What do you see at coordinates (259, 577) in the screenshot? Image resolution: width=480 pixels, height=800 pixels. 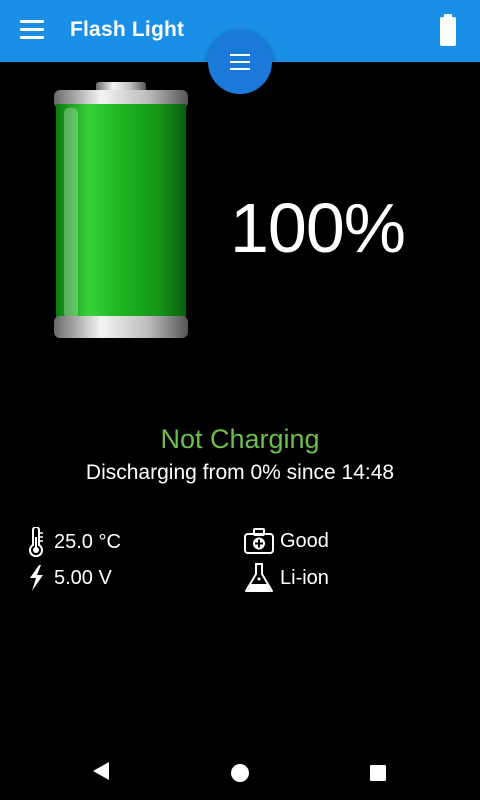 I see `flask-icon` at bounding box center [259, 577].